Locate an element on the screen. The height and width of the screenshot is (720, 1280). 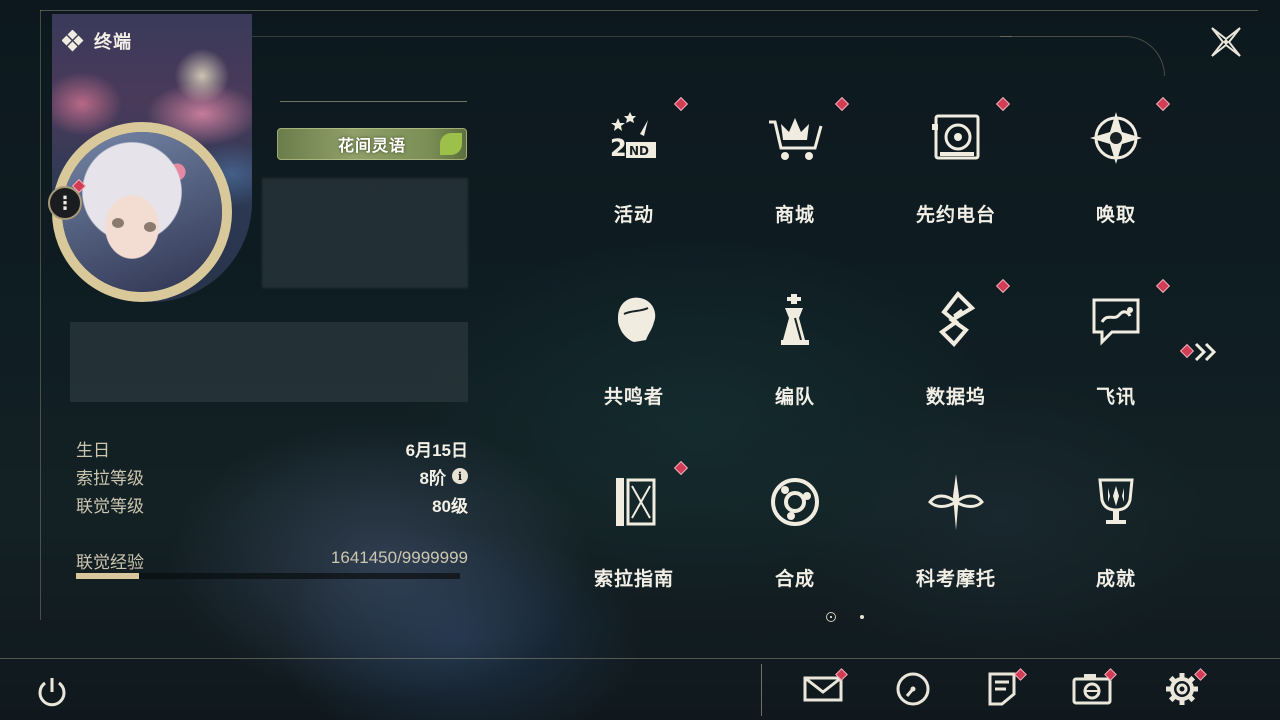
hidden-signature-box is located at coordinates (269, 362).